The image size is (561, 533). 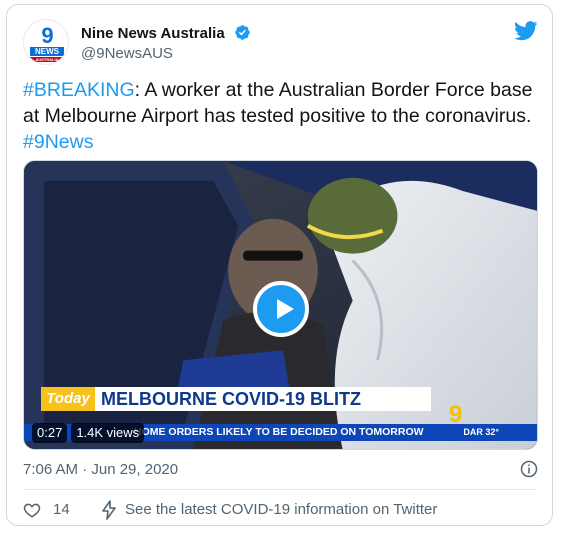 I want to click on avatar-logo-news: NEWS, so click(x=47, y=51).